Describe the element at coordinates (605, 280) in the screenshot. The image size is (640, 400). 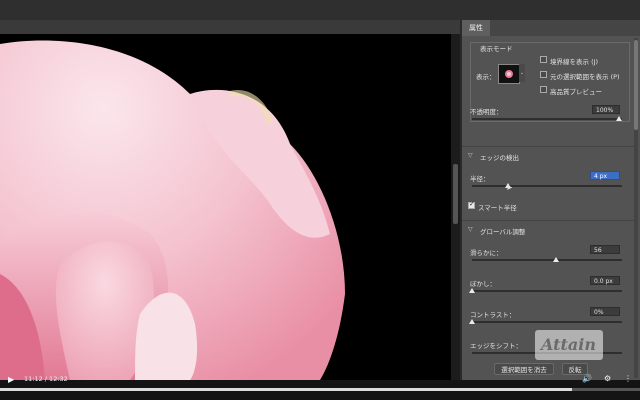
I see `feather-field: 0.0 px` at that location.